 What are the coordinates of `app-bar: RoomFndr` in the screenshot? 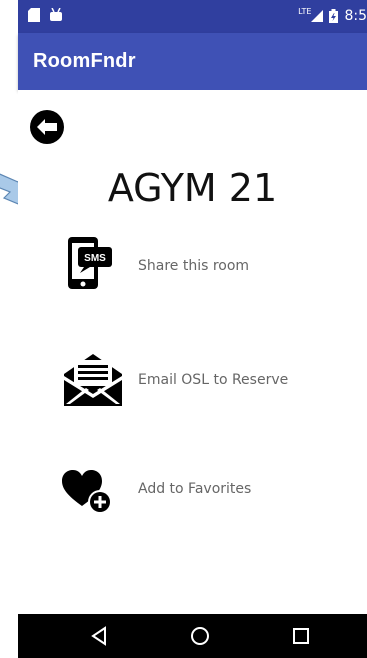 It's located at (192, 61).